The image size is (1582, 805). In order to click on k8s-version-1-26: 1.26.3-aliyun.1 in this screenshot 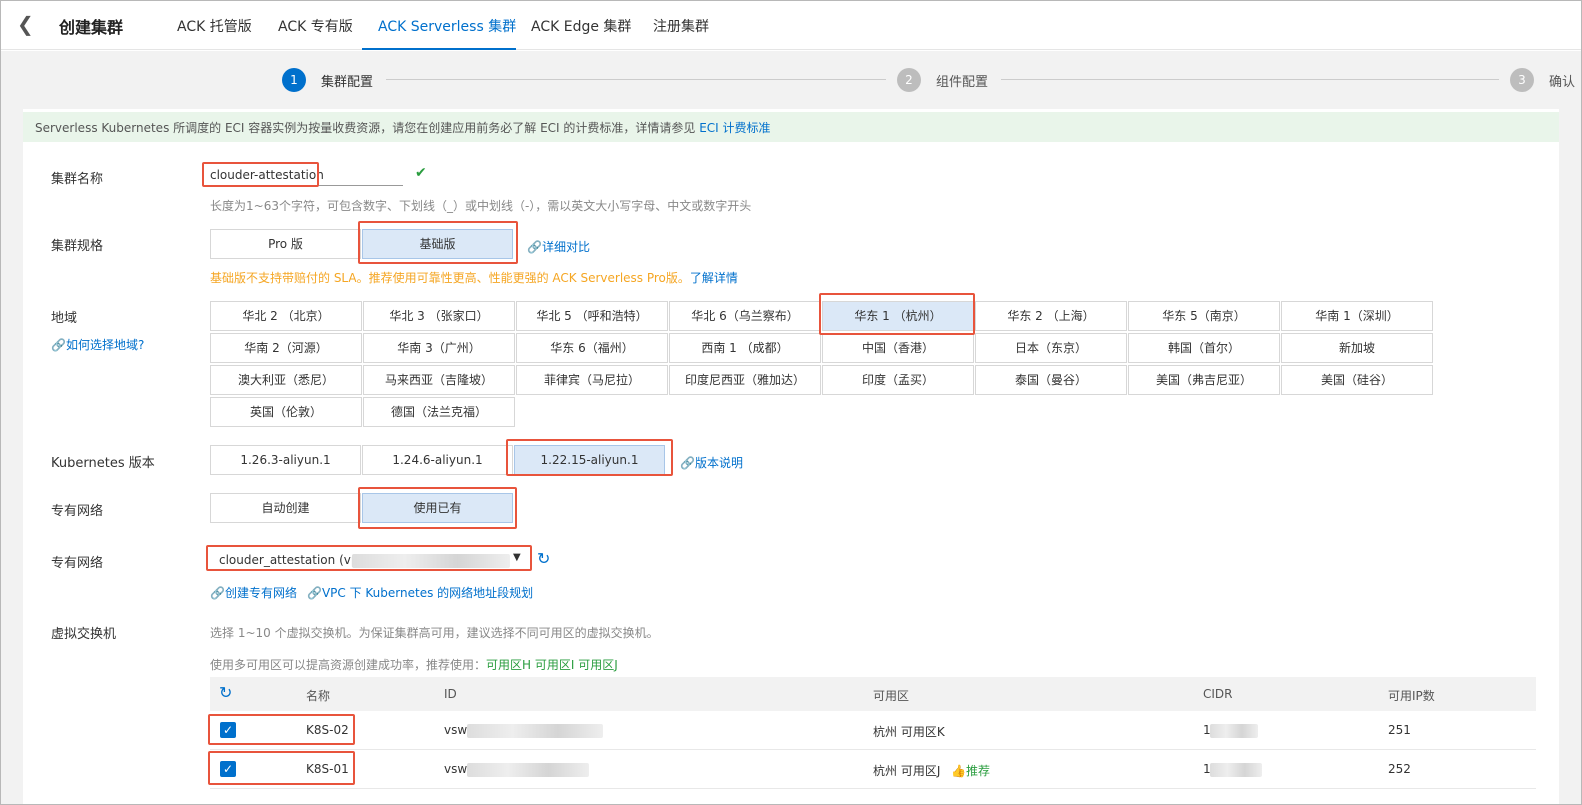, I will do `click(285, 460)`.